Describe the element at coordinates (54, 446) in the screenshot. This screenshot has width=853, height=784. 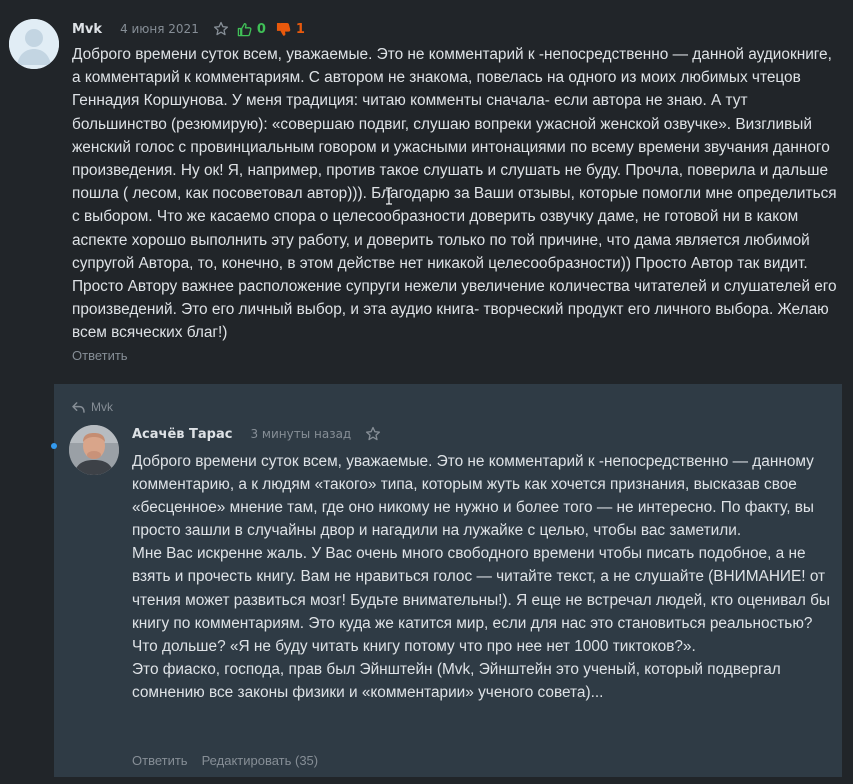
I see `new-indicator` at that location.